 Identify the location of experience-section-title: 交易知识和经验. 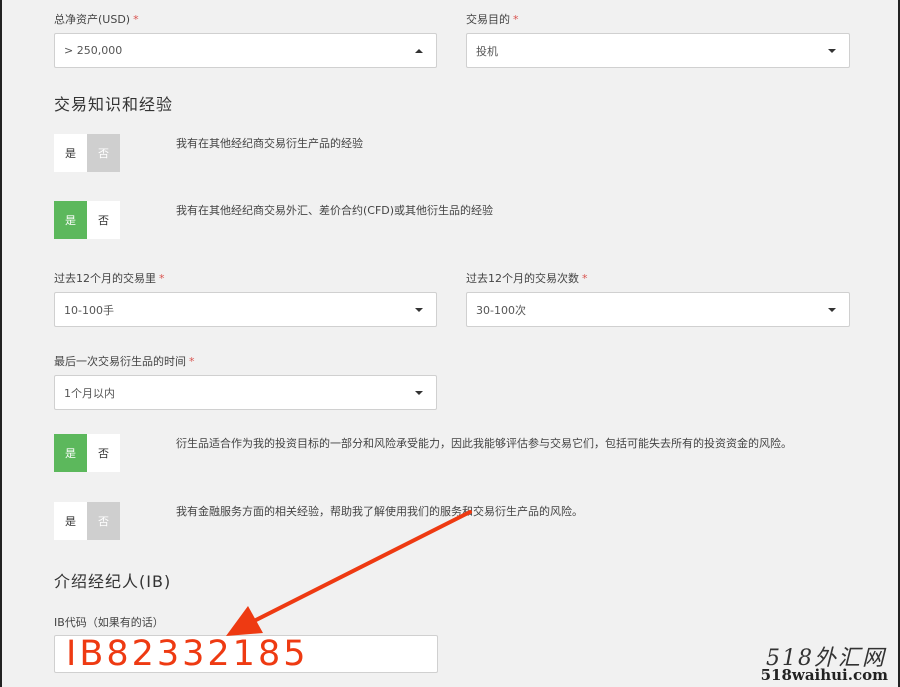
(114, 104).